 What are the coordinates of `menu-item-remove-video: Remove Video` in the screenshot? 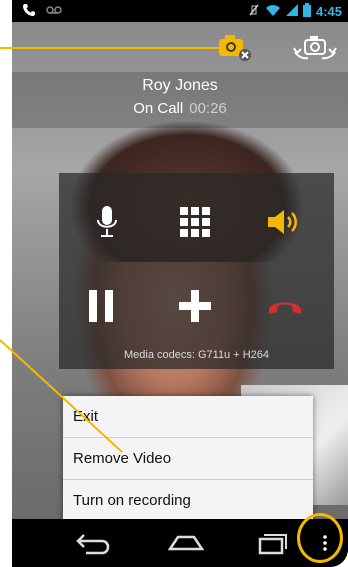 It's located at (188, 459).